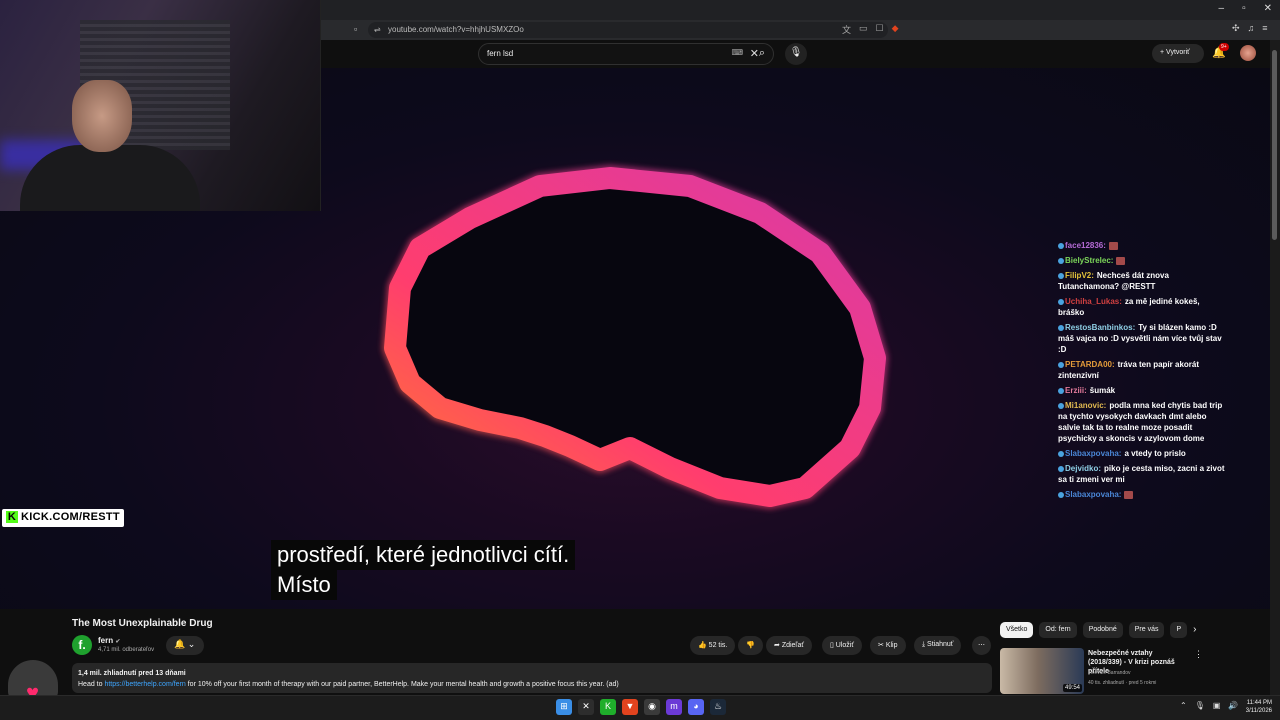 The width and height of the screenshot is (1280, 720). What do you see at coordinates (1085, 245) in the screenshot?
I see `chat-username: face12836:` at bounding box center [1085, 245].